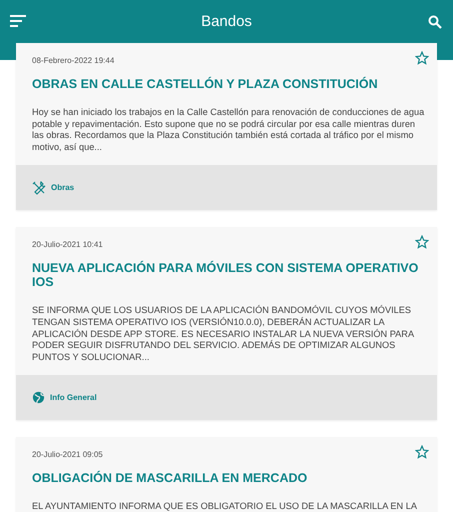 The width and height of the screenshot is (453, 512). Describe the element at coordinates (68, 245) in the screenshot. I see `news-date: 20-Julio-2021 10:41` at that location.